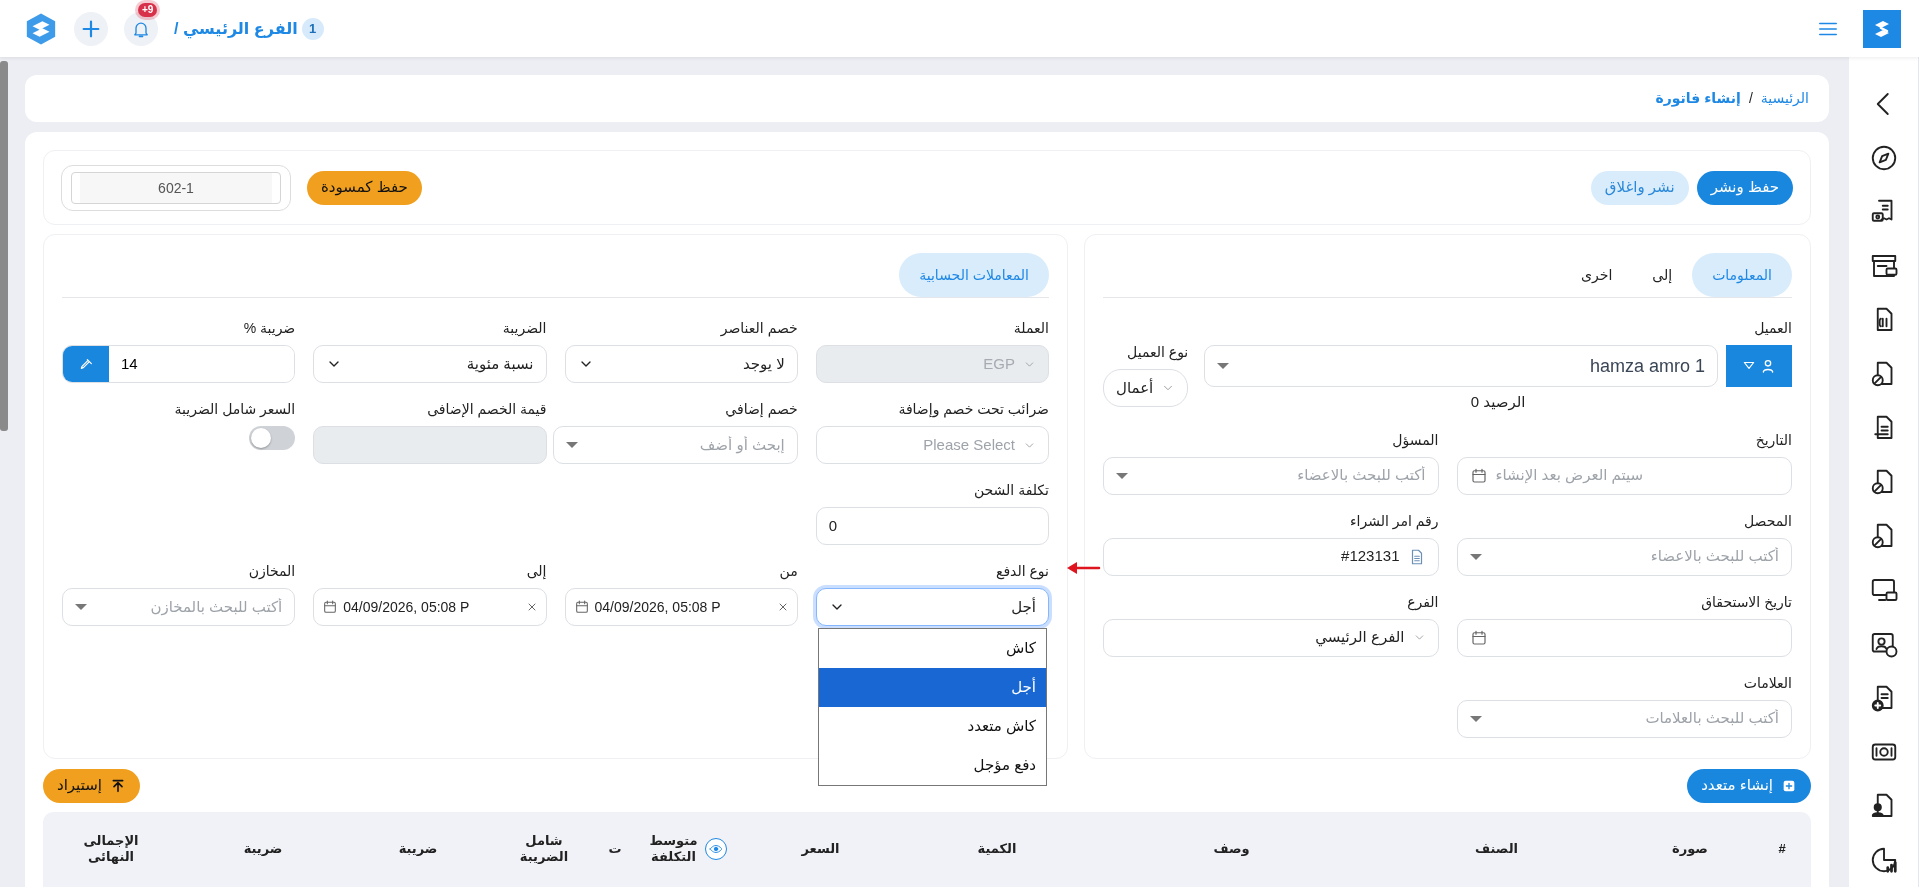 The height and width of the screenshot is (887, 1919). I want to click on column-header: الصنف, so click(1496, 849).